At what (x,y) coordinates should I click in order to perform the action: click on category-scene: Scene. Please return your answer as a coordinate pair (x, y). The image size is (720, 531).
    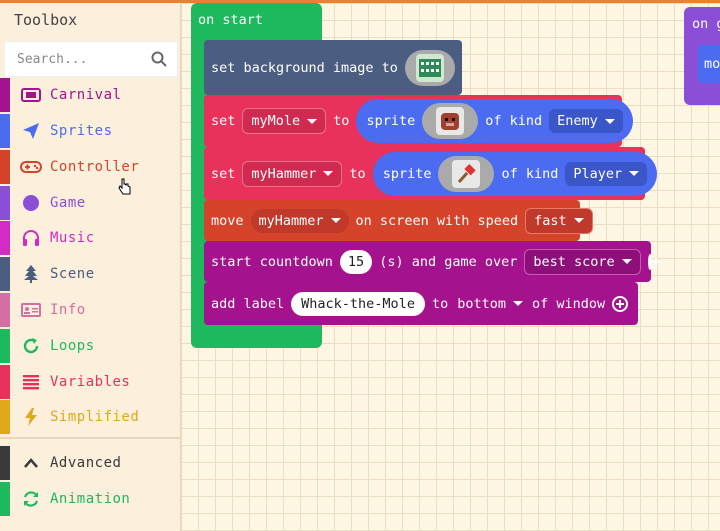
    Looking at the image, I should click on (90, 274).